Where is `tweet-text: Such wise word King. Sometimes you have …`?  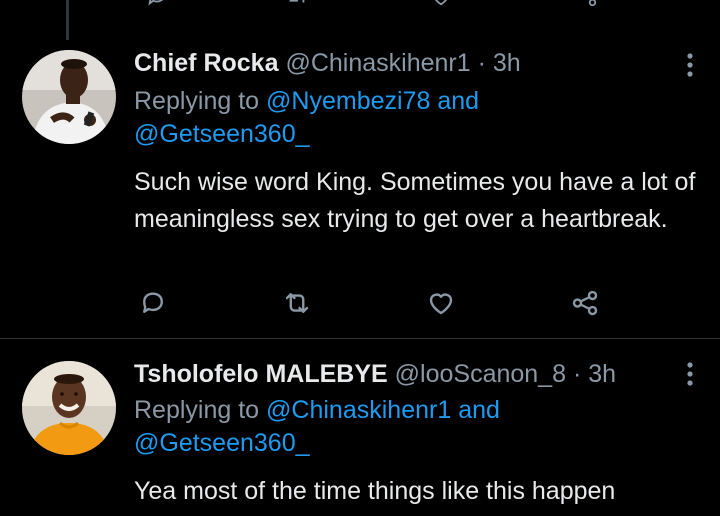 tweet-text: Such wise word King. Sometimes you have … is located at coordinates (415, 200).